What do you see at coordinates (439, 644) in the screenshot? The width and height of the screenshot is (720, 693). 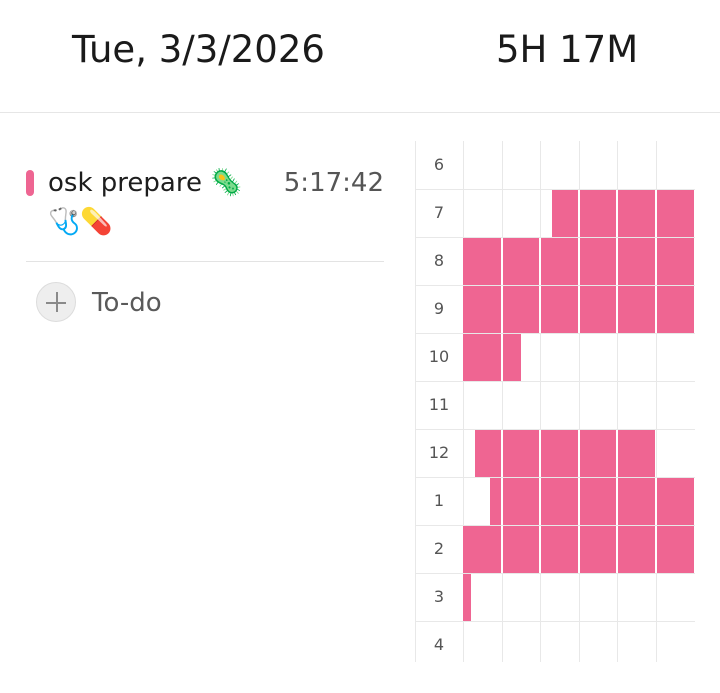 I see `hour-label: 4` at bounding box center [439, 644].